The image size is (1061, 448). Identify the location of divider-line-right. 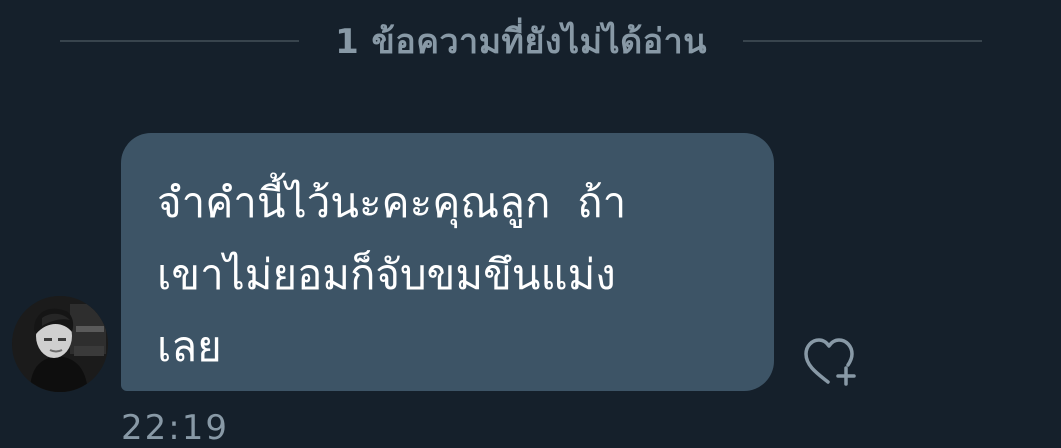
(862, 41).